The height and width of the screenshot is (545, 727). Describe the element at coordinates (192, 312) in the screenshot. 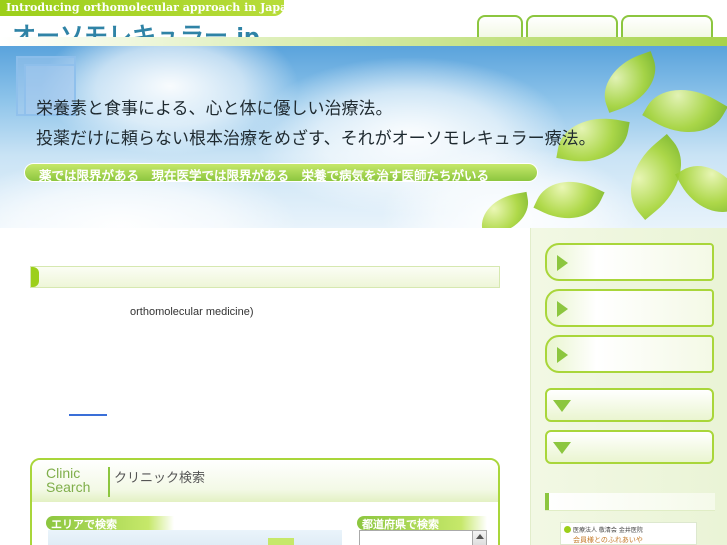

I see `intro-text: orthomolecular medicine)` at that location.